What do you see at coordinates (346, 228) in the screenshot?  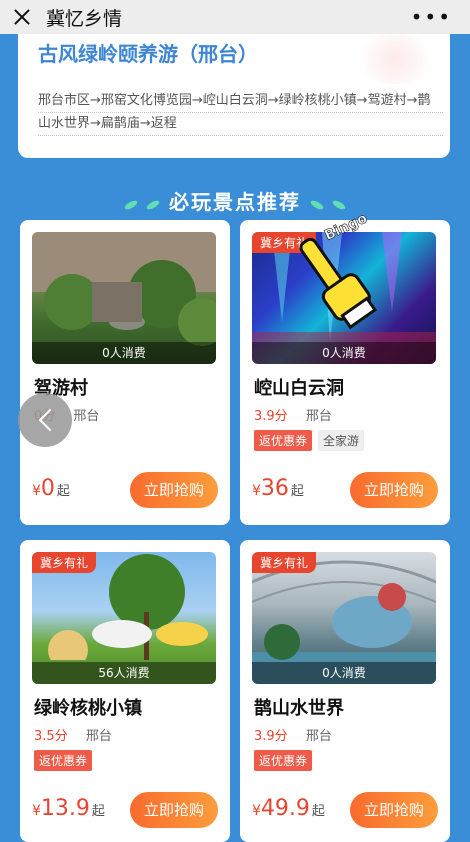 I see `bingo-text: Bingo` at bounding box center [346, 228].